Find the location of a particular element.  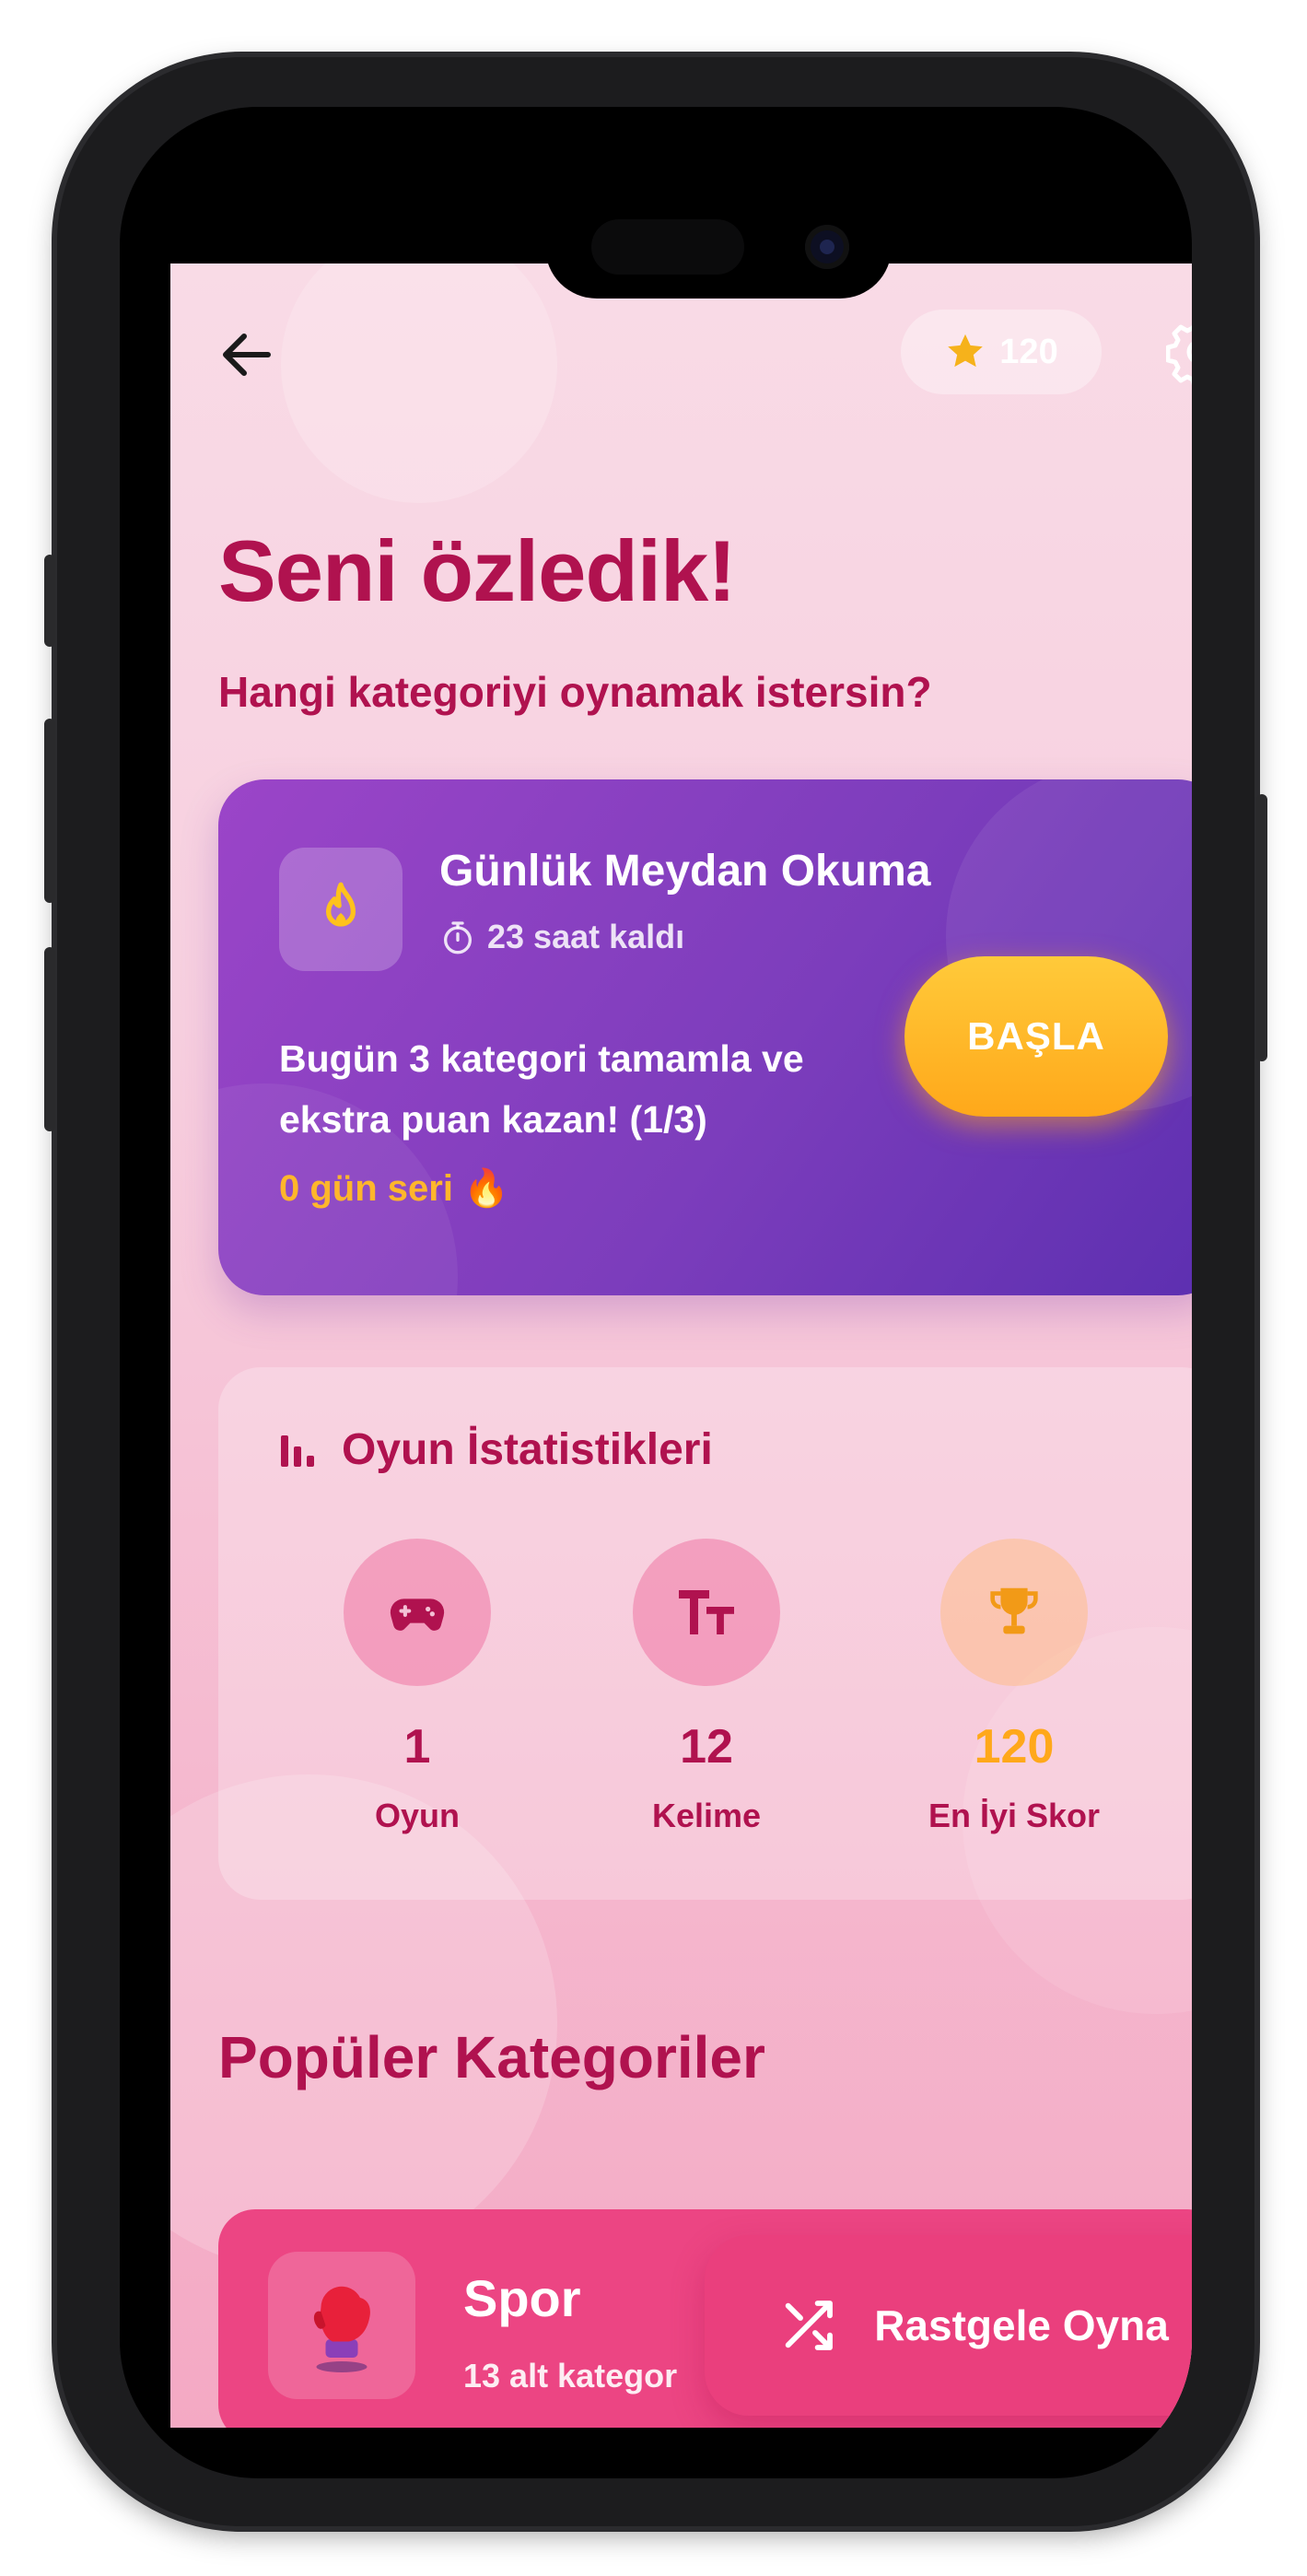

camera-icon is located at coordinates (827, 247).